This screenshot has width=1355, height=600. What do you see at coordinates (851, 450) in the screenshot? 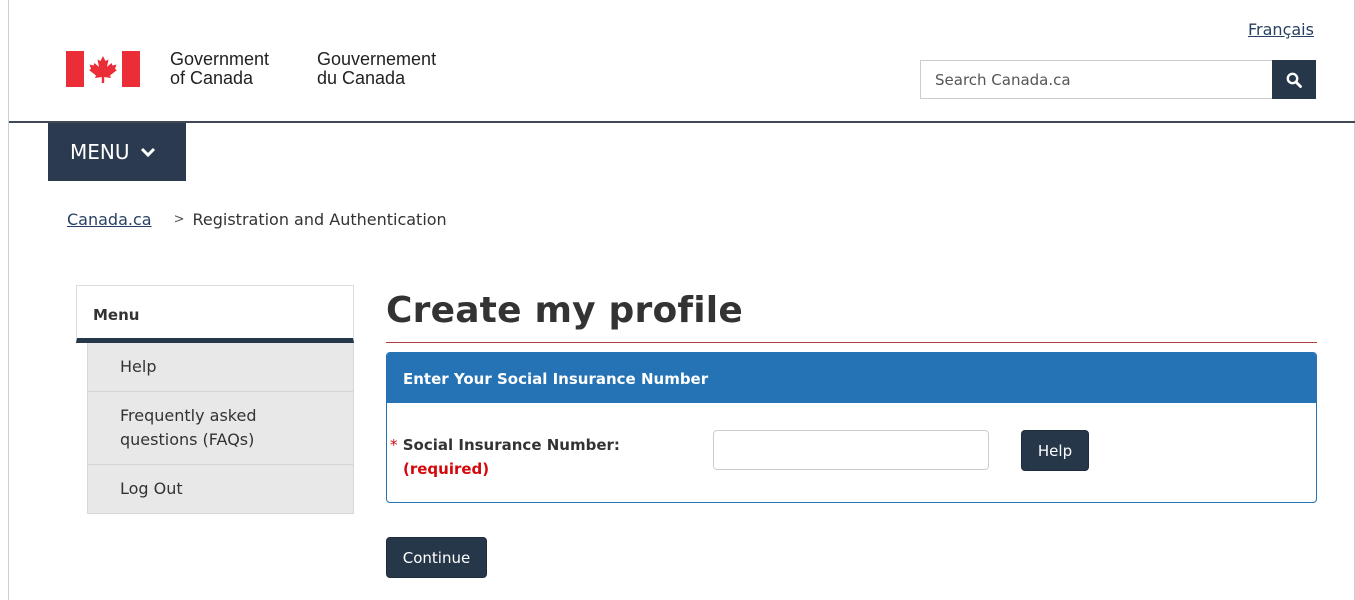
I see `sin-input` at bounding box center [851, 450].